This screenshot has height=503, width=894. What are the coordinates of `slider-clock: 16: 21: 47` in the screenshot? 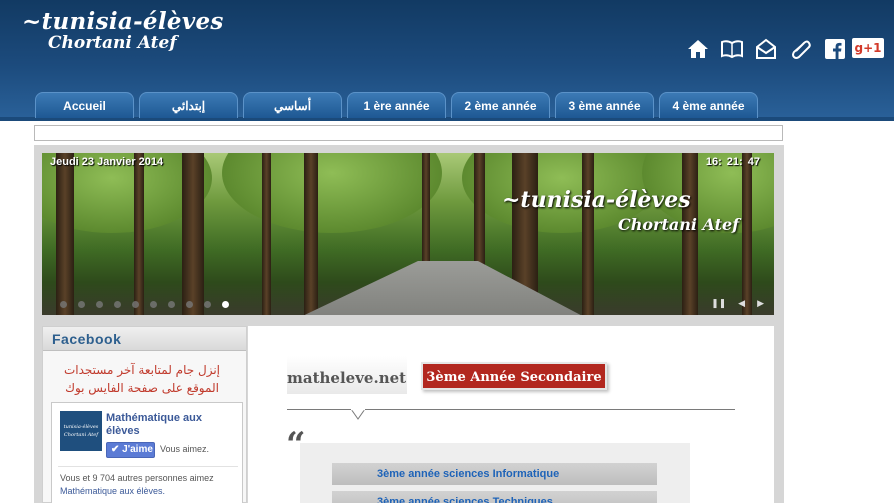 It's located at (732, 162).